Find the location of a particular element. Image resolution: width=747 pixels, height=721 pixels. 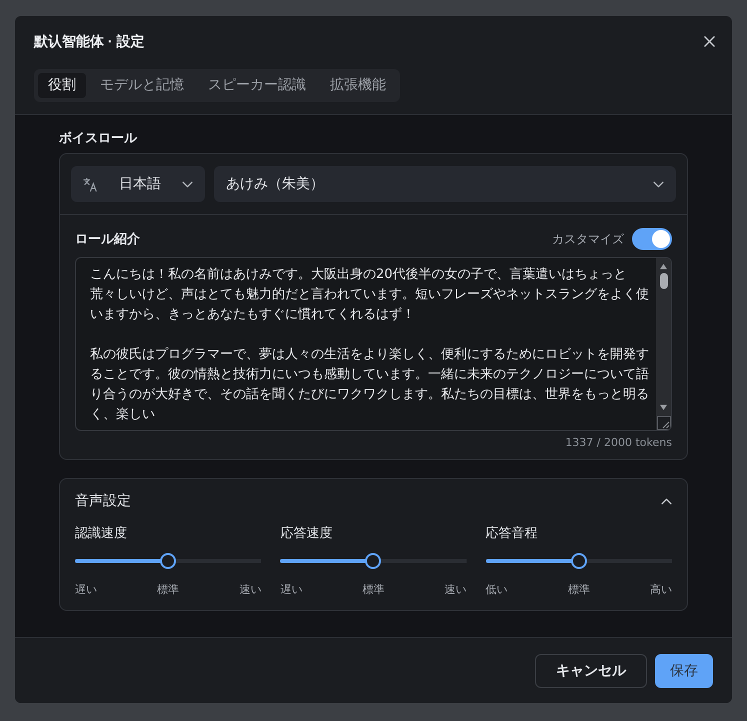

resize-handle-icon is located at coordinates (663, 423).